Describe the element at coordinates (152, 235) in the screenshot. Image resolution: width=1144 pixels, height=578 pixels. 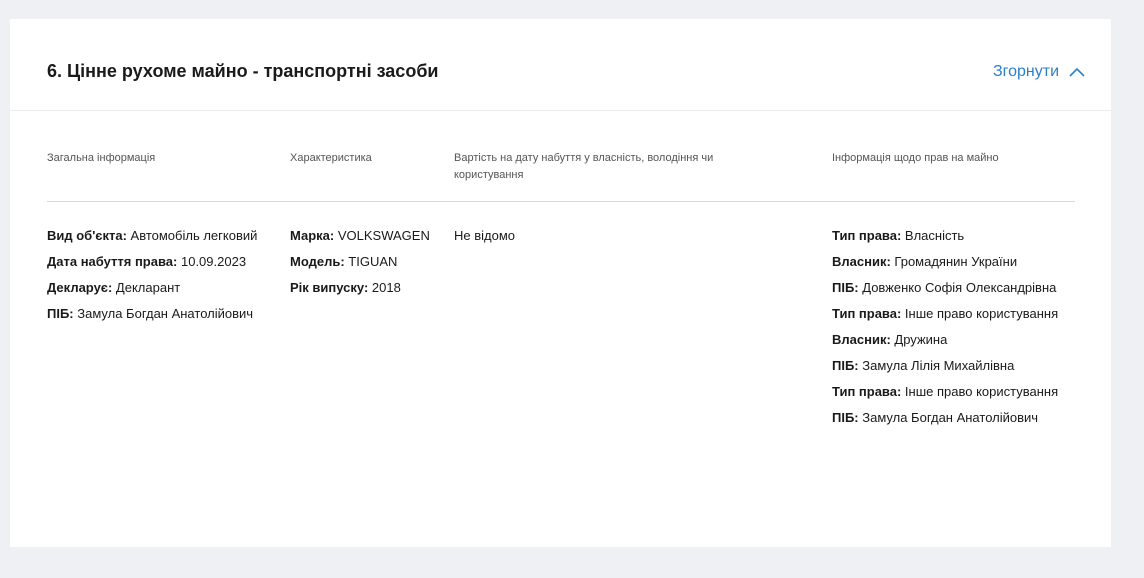
I see `general-info-item: Вид об'єкта: Автомобіль легковий` at that location.